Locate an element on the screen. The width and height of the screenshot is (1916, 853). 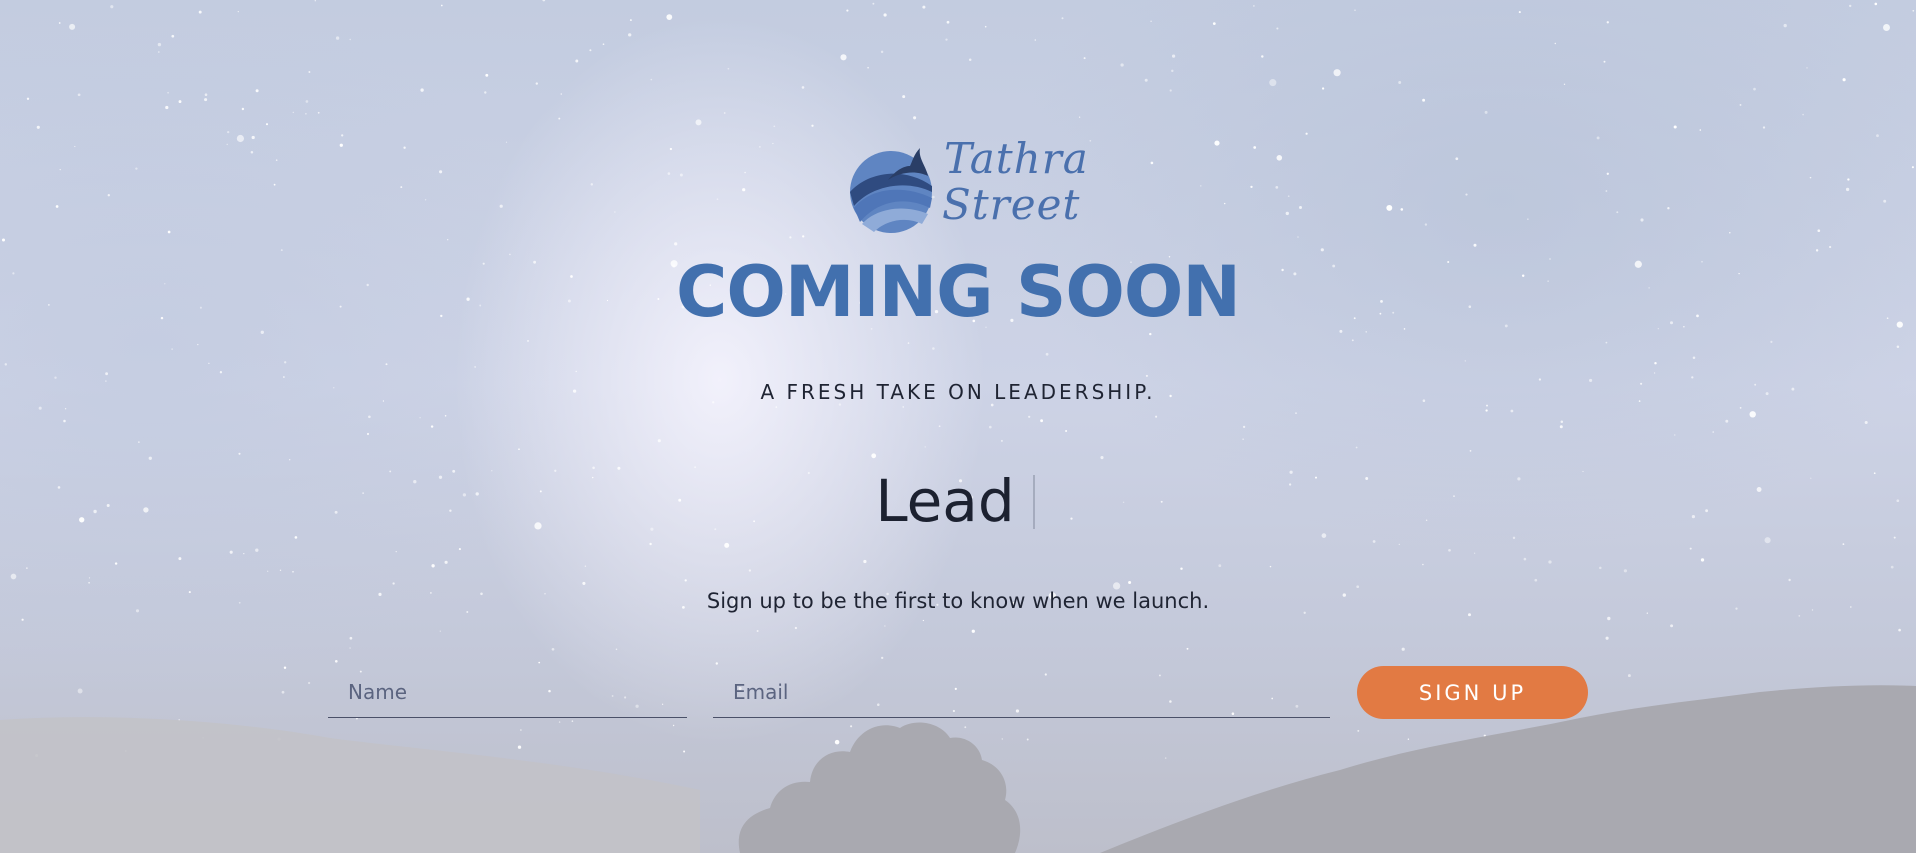
wave-circle-icon is located at coordinates (891, 190).